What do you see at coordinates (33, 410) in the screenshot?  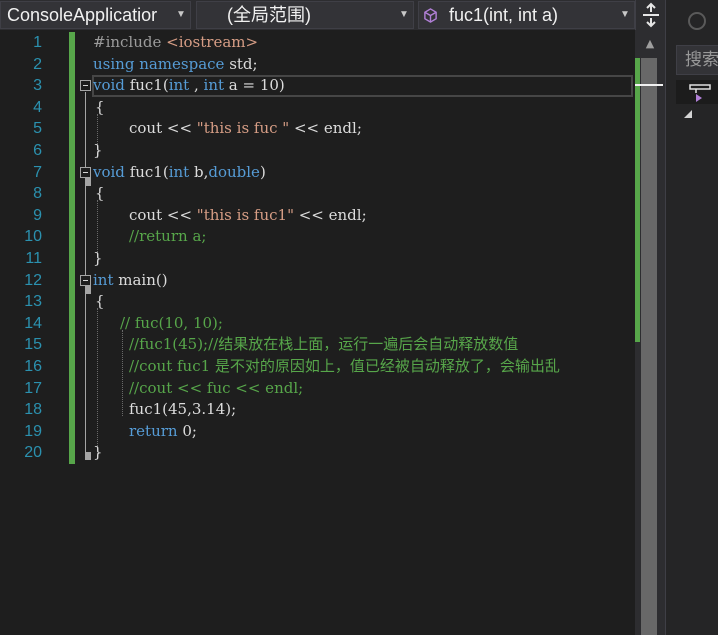 I see `line-number: 18` at bounding box center [33, 410].